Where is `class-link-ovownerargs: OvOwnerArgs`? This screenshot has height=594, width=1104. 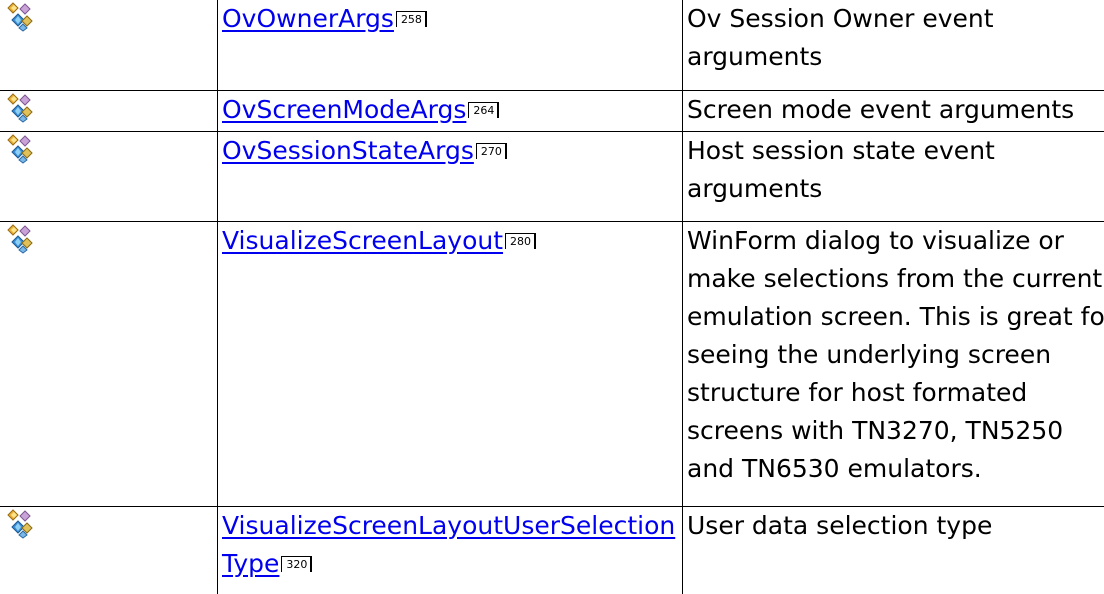 class-link-ovownerargs: OvOwnerArgs is located at coordinates (308, 18).